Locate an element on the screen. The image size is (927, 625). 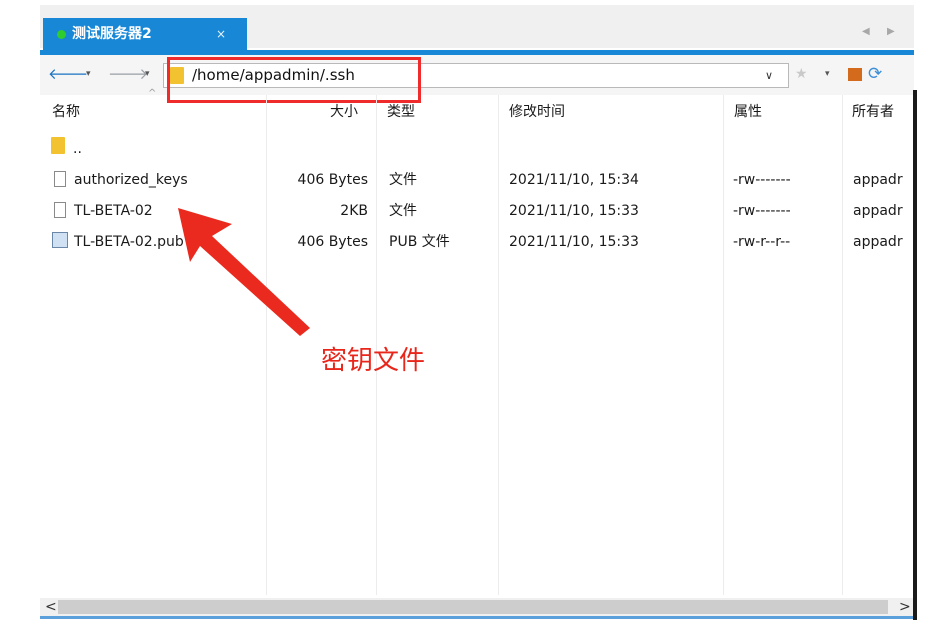
scroll-left-icon: < is located at coordinates (51, 607).